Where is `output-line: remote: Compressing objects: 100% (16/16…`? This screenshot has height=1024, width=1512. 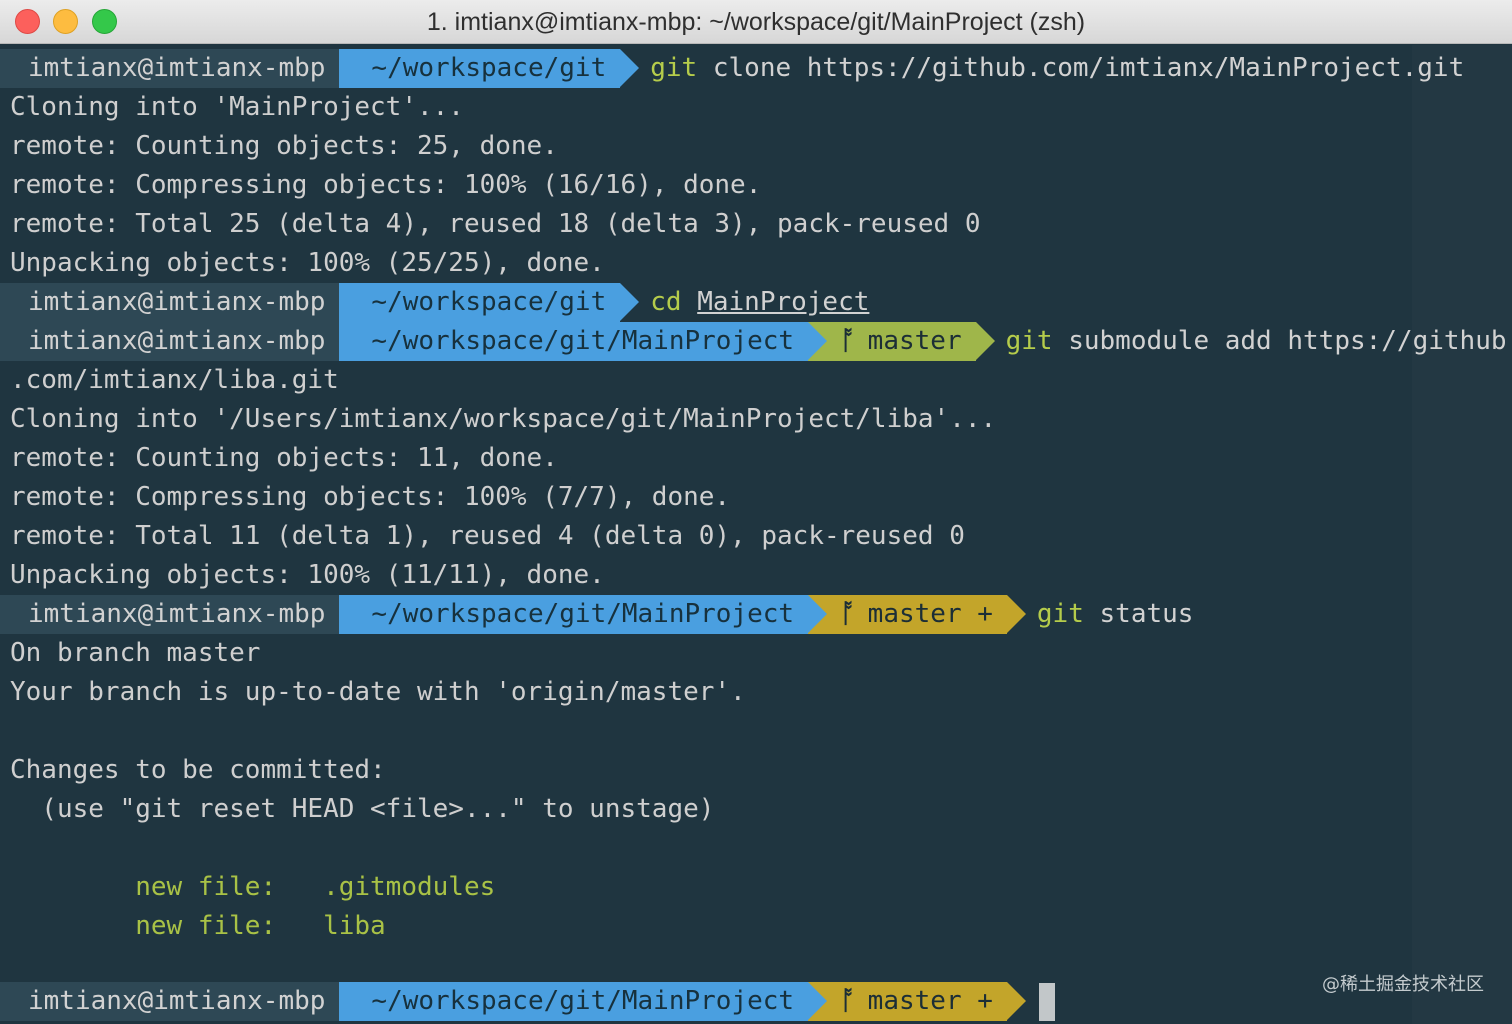 output-line: remote: Compressing objects: 100% (16/16… is located at coordinates (386, 185).